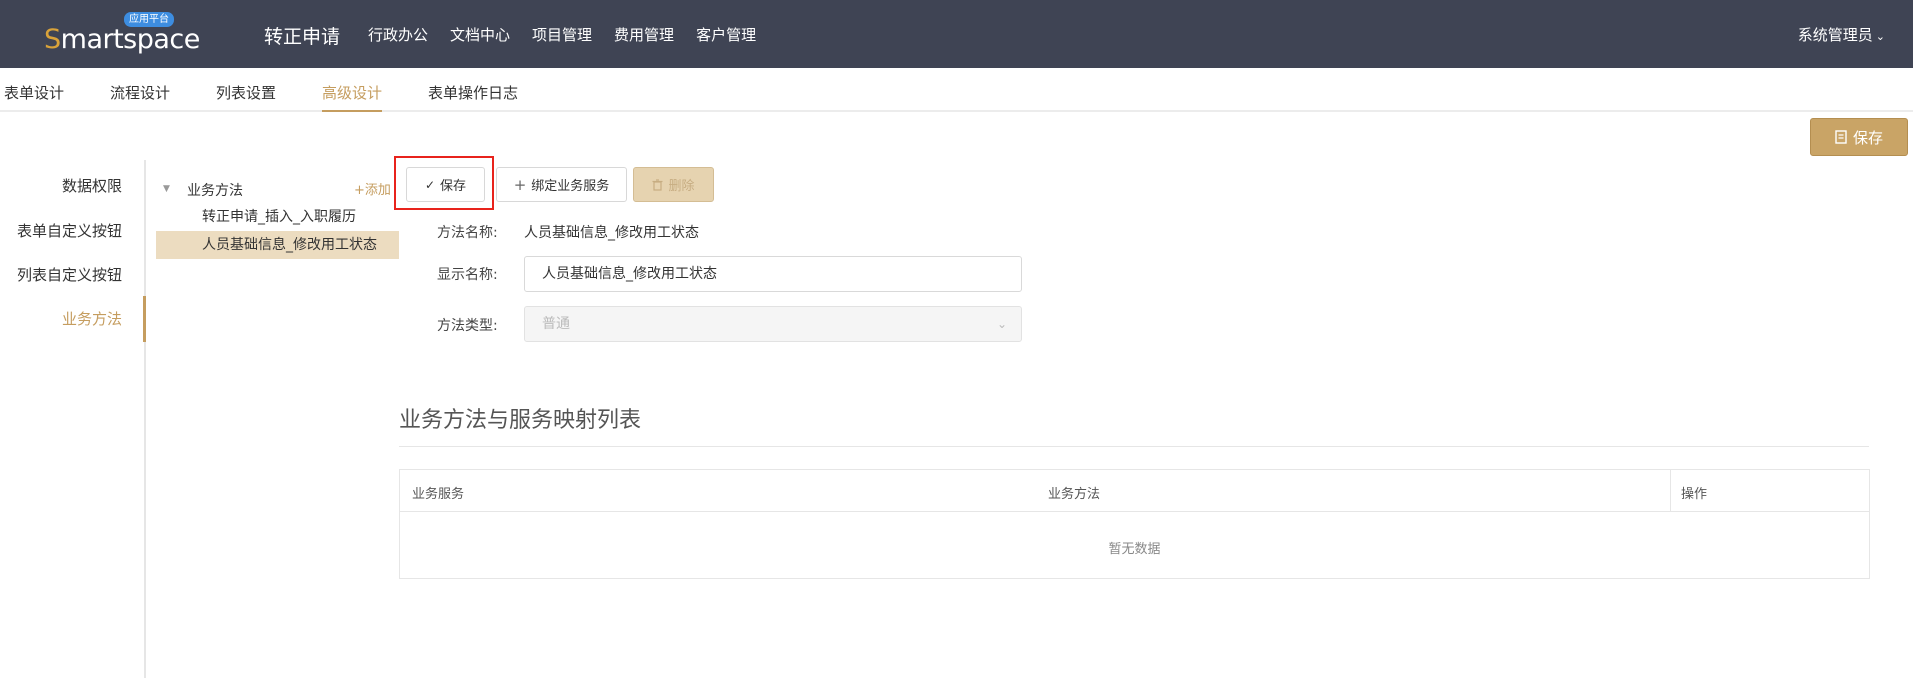  I want to click on top-nav: 行政办公 文档中心 项目管理 费用管理 客户管理, so click(562, 34).